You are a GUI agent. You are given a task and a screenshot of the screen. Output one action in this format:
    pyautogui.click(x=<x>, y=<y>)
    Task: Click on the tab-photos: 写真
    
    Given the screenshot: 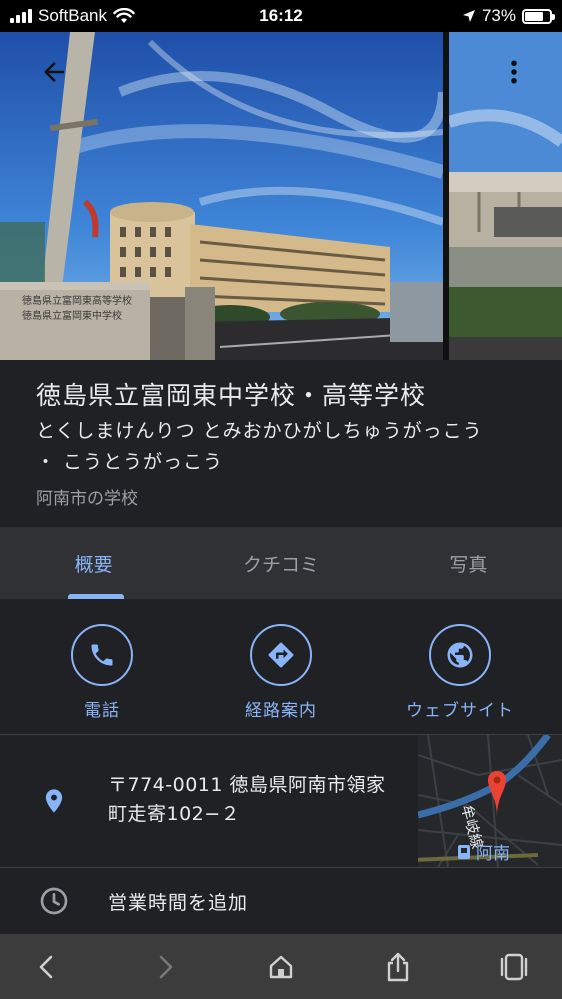 What is the action you would take?
    pyautogui.click(x=468, y=563)
    